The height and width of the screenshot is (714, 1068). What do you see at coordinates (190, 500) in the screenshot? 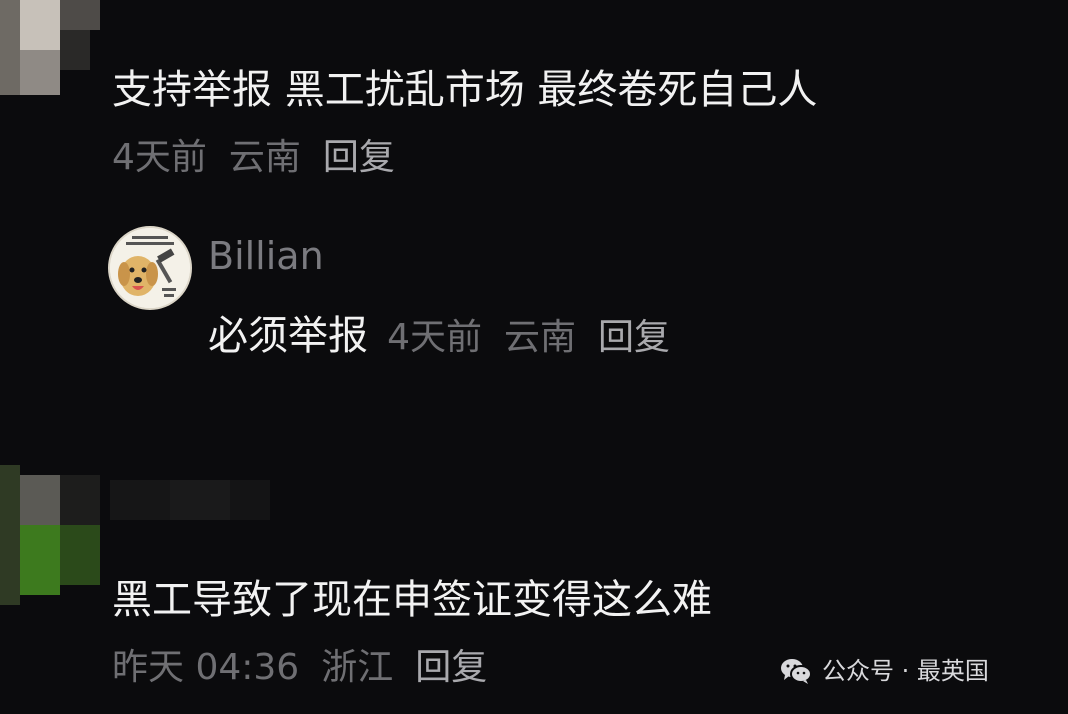
I see `username-blurred` at bounding box center [190, 500].